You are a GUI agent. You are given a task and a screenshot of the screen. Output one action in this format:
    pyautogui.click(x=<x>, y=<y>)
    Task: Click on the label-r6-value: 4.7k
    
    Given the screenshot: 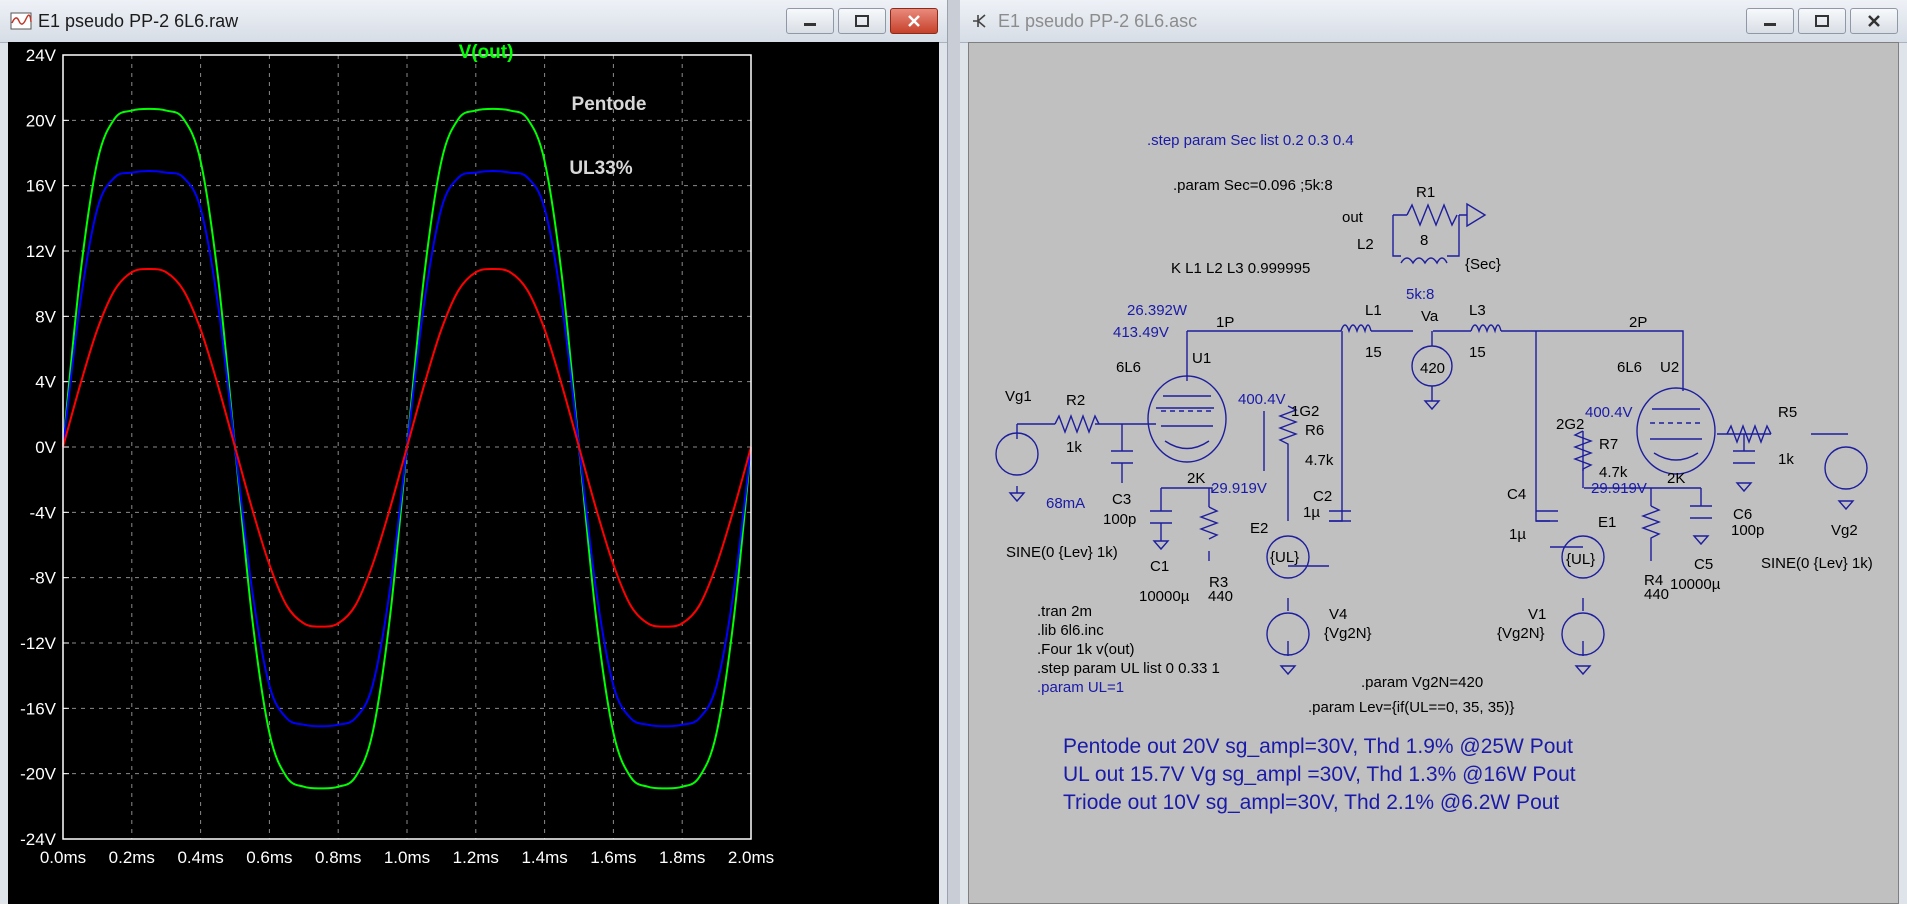 What is the action you would take?
    pyautogui.click(x=1319, y=460)
    